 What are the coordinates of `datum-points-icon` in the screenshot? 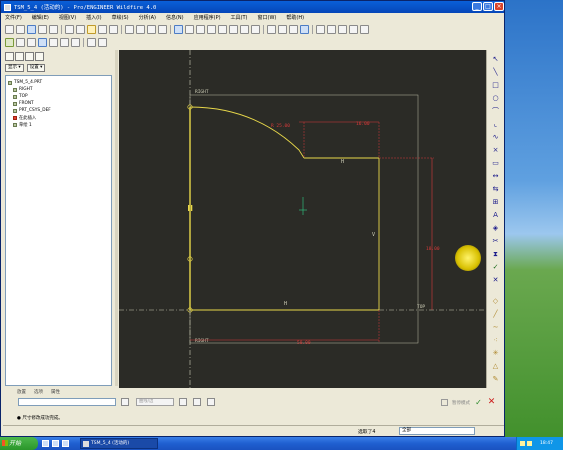 It's located at (342, 29).